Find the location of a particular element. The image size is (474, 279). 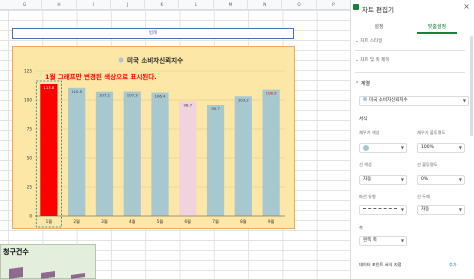

x-tick-label: 6월 is located at coordinates (188, 221).